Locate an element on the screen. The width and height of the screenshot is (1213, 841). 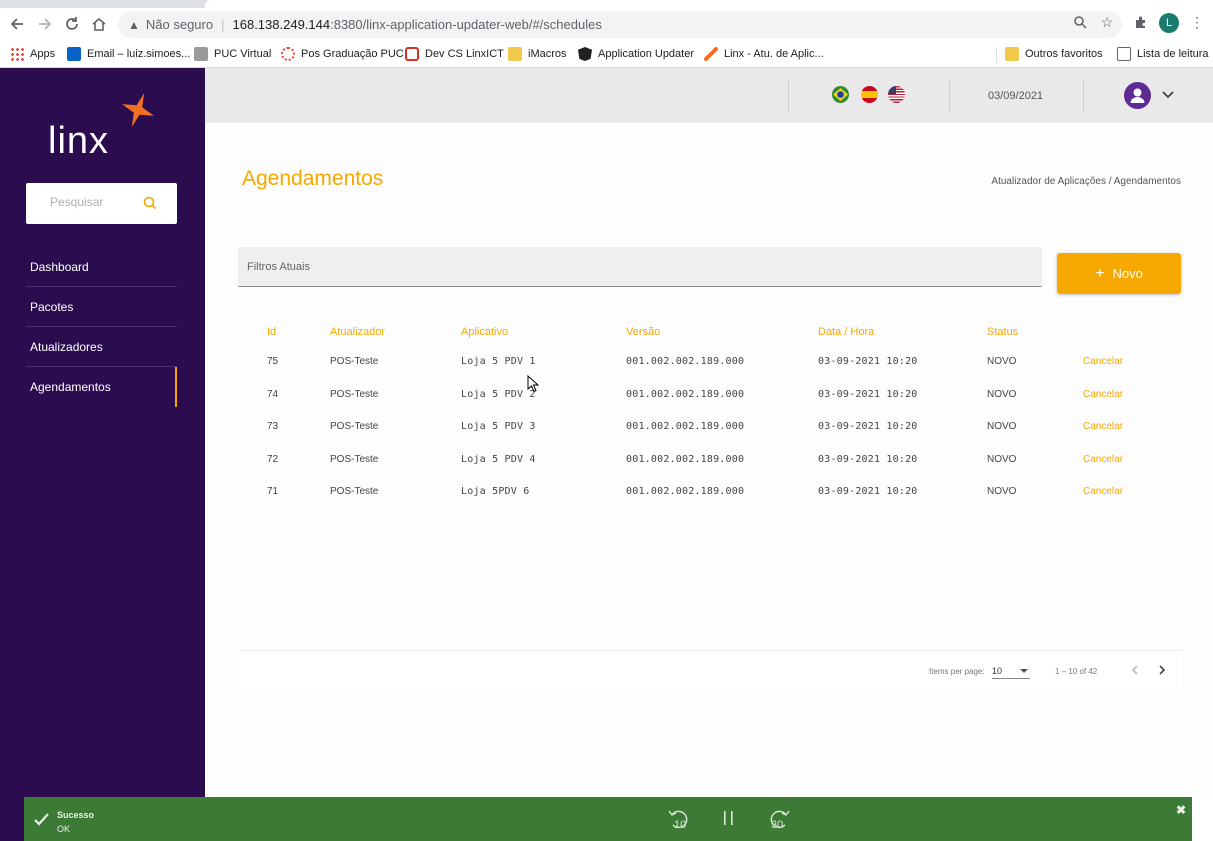
linx-logo: linx is located at coordinates (103, 127).